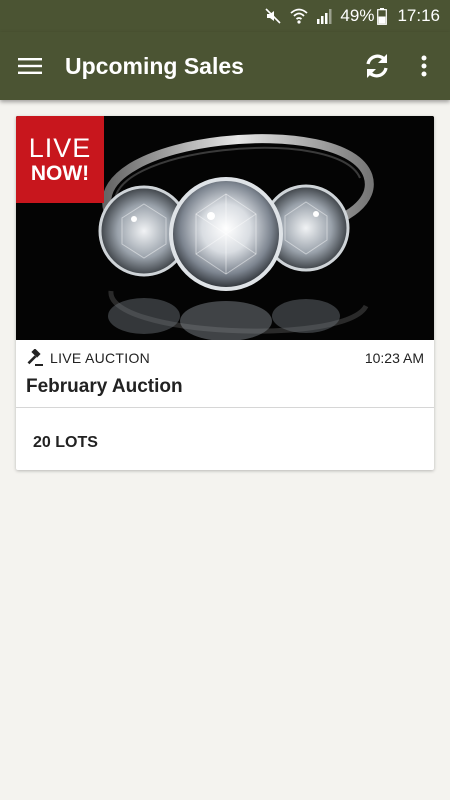 The height and width of the screenshot is (800, 450). What do you see at coordinates (225, 16) in the screenshot?
I see `status-bar: 49% 17:16` at bounding box center [225, 16].